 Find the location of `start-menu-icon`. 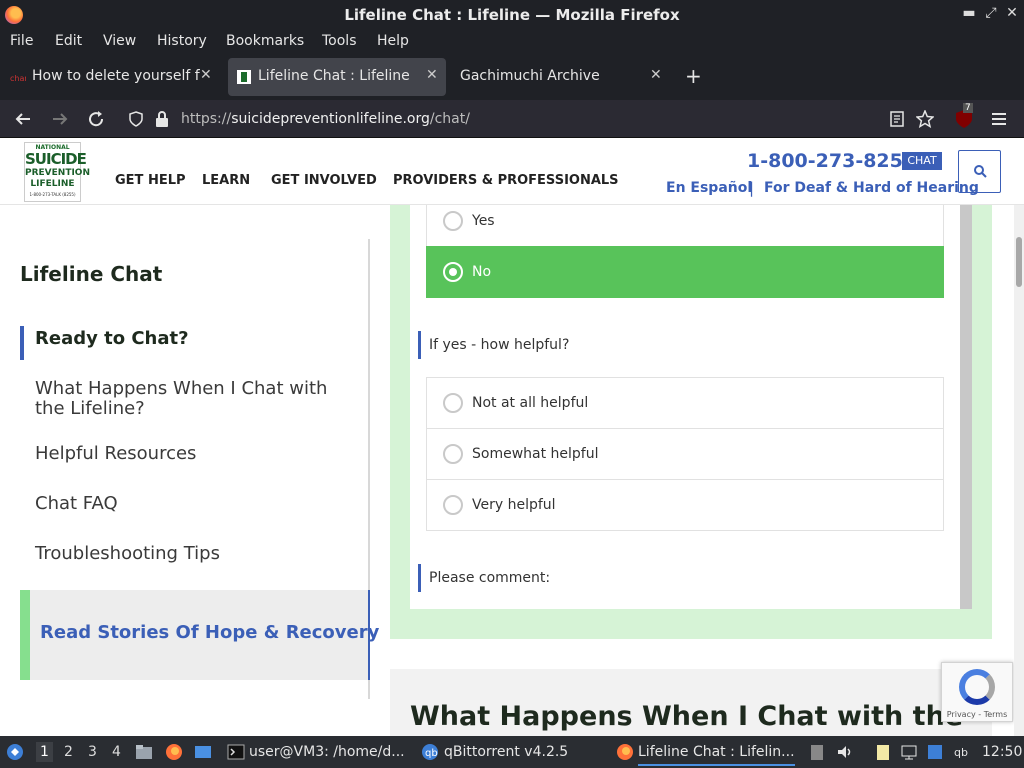

start-menu-icon is located at coordinates (15, 752).